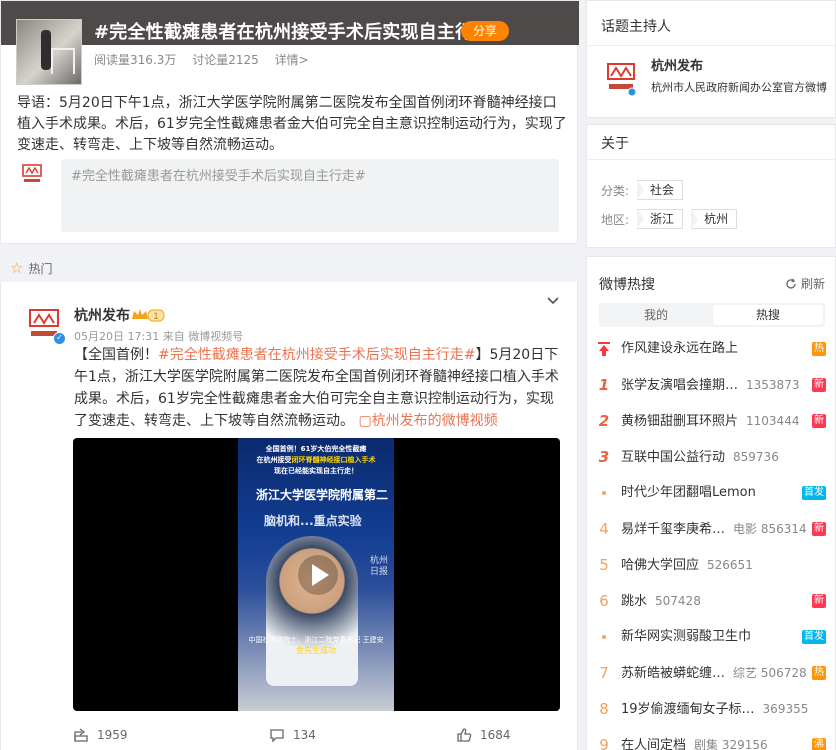 The height and width of the screenshot is (750, 836). What do you see at coordinates (770, 529) in the screenshot?
I see `hot-search-count: 电影 856314` at bounding box center [770, 529].